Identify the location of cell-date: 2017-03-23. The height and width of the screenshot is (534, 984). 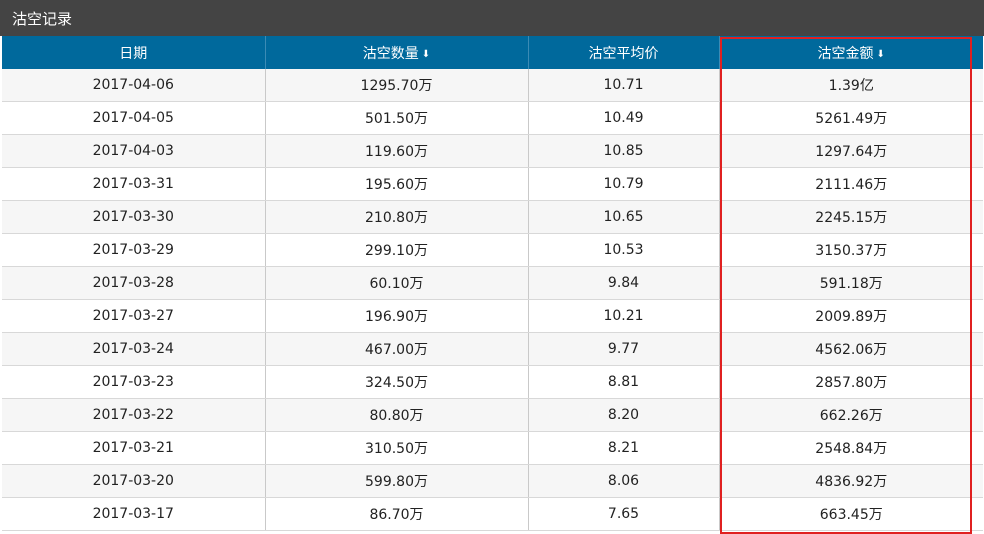
(134, 382).